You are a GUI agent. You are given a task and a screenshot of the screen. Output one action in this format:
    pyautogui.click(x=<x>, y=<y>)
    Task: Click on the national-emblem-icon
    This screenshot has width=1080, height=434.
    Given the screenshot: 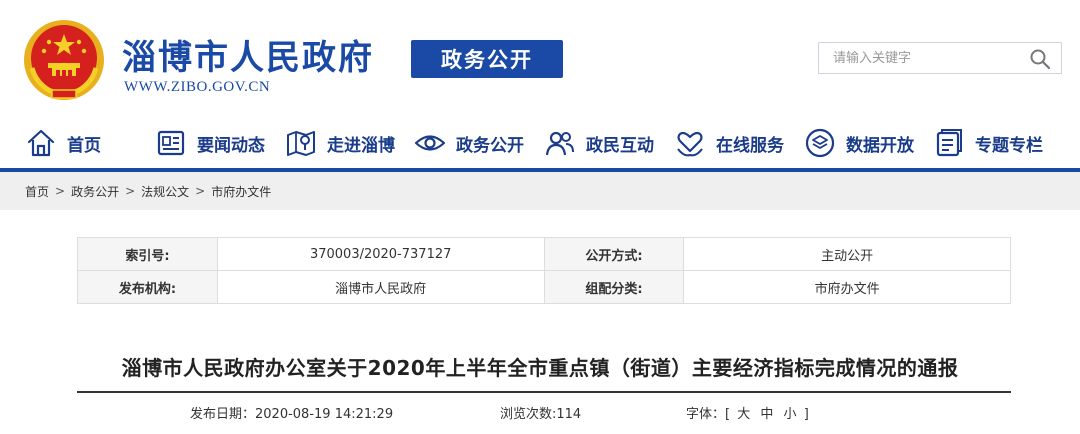 What is the action you would take?
    pyautogui.click(x=64, y=60)
    